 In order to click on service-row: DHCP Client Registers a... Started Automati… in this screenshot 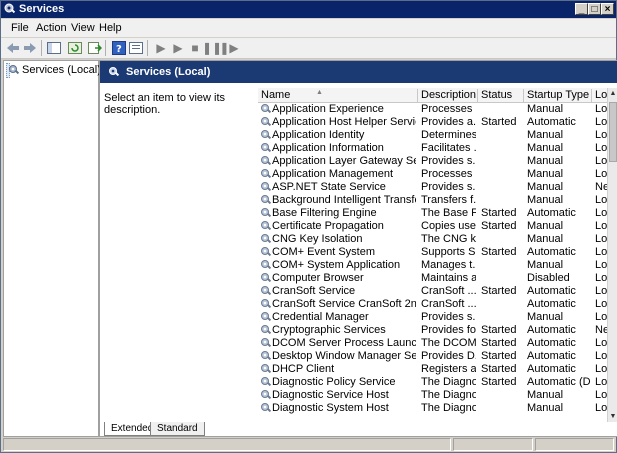, I will do `click(432, 369)`.